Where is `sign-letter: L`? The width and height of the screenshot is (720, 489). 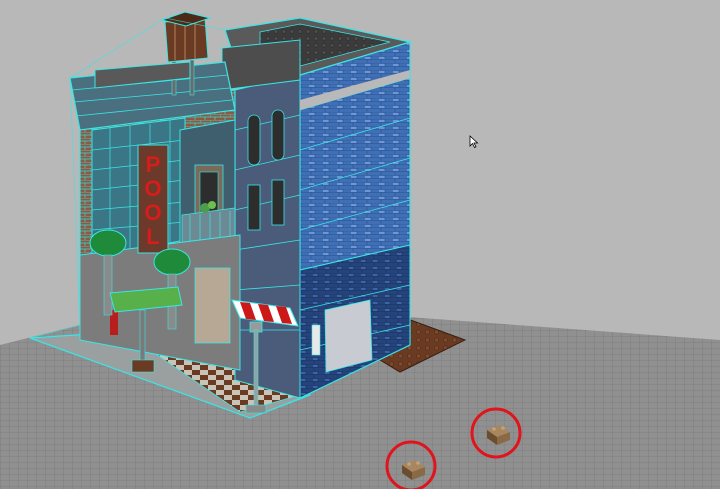
sign-letter: L is located at coordinates (152, 236).